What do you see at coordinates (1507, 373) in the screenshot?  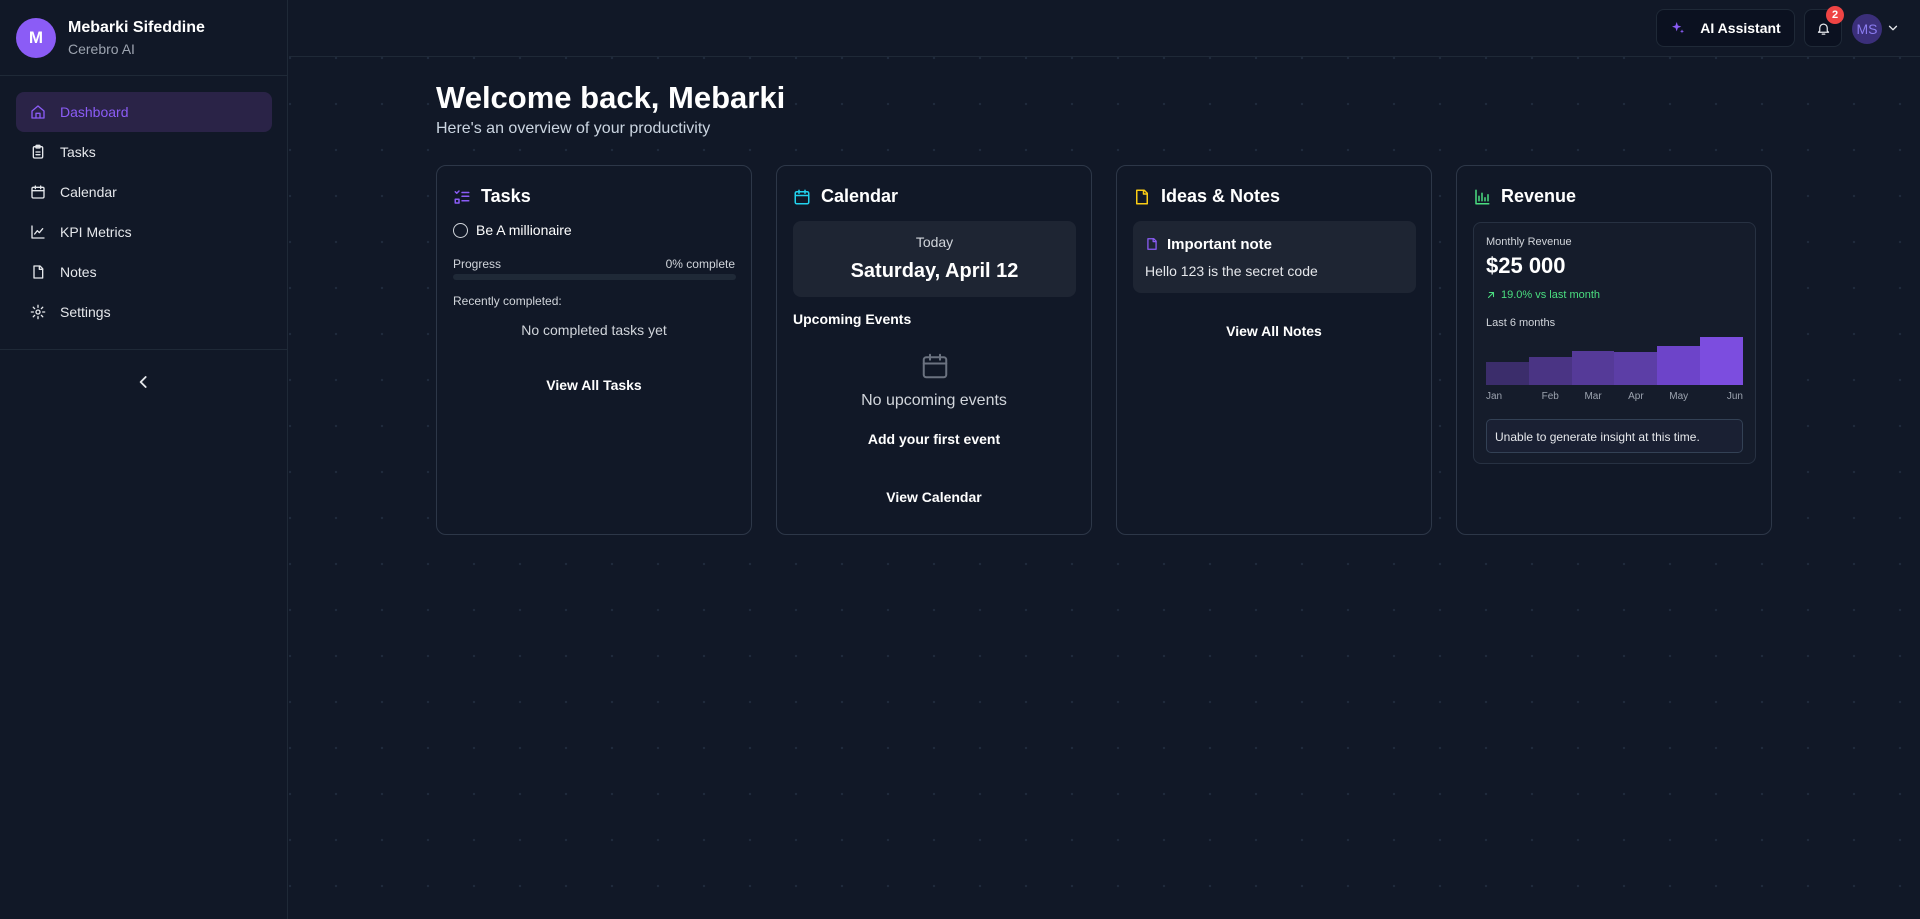 I see `chart-bar-jan` at bounding box center [1507, 373].